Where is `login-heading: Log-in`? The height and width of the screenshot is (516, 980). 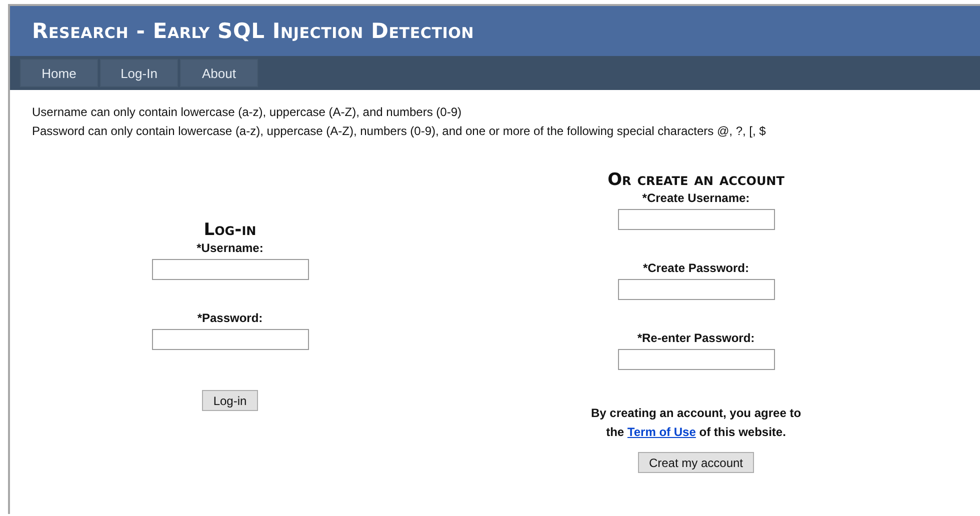
login-heading: Log-in is located at coordinates (230, 230).